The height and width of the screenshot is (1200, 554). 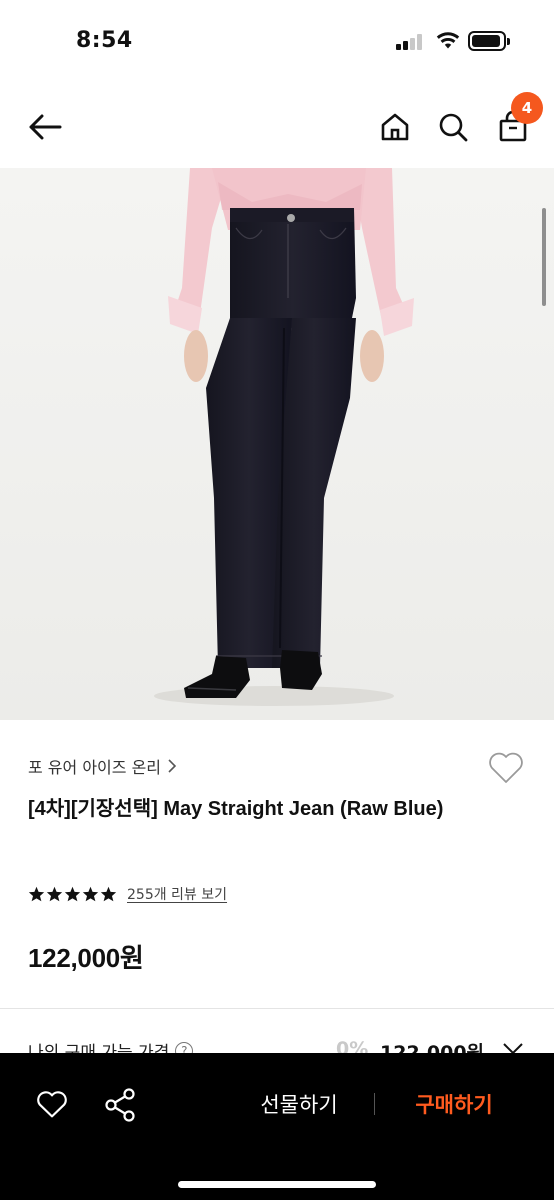 What do you see at coordinates (374, 1104) in the screenshot?
I see `button-separator` at bounding box center [374, 1104].